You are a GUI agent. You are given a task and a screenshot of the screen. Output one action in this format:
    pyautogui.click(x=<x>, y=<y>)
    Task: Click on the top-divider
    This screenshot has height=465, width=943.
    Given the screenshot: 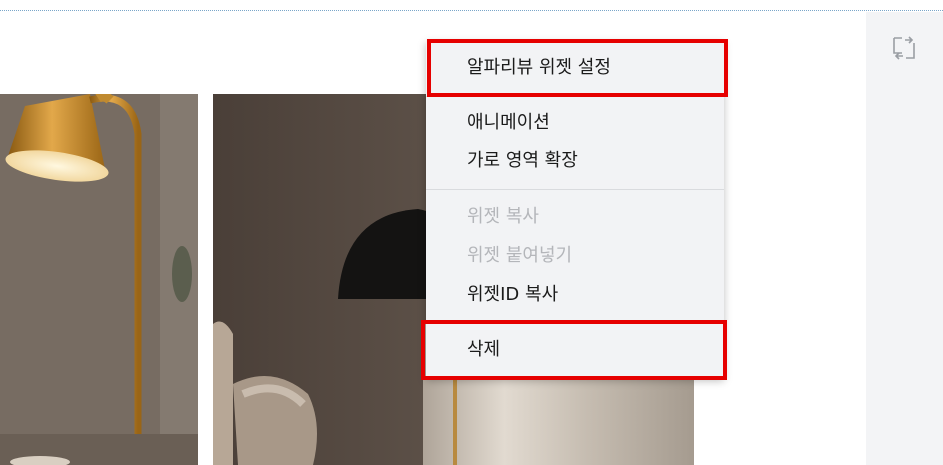 What is the action you would take?
    pyautogui.click(x=471, y=10)
    